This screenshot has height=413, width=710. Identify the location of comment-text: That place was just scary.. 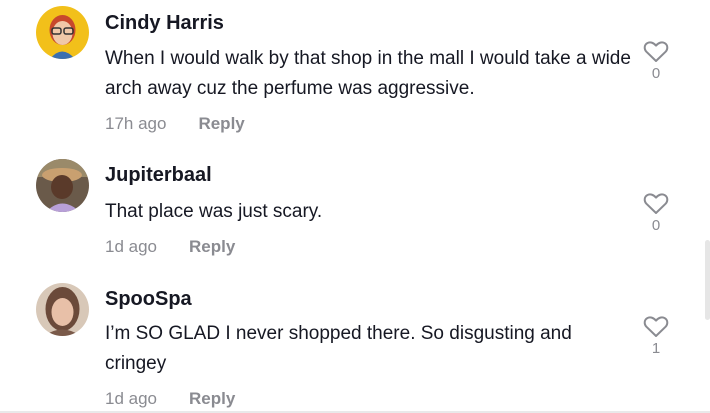
(214, 211).